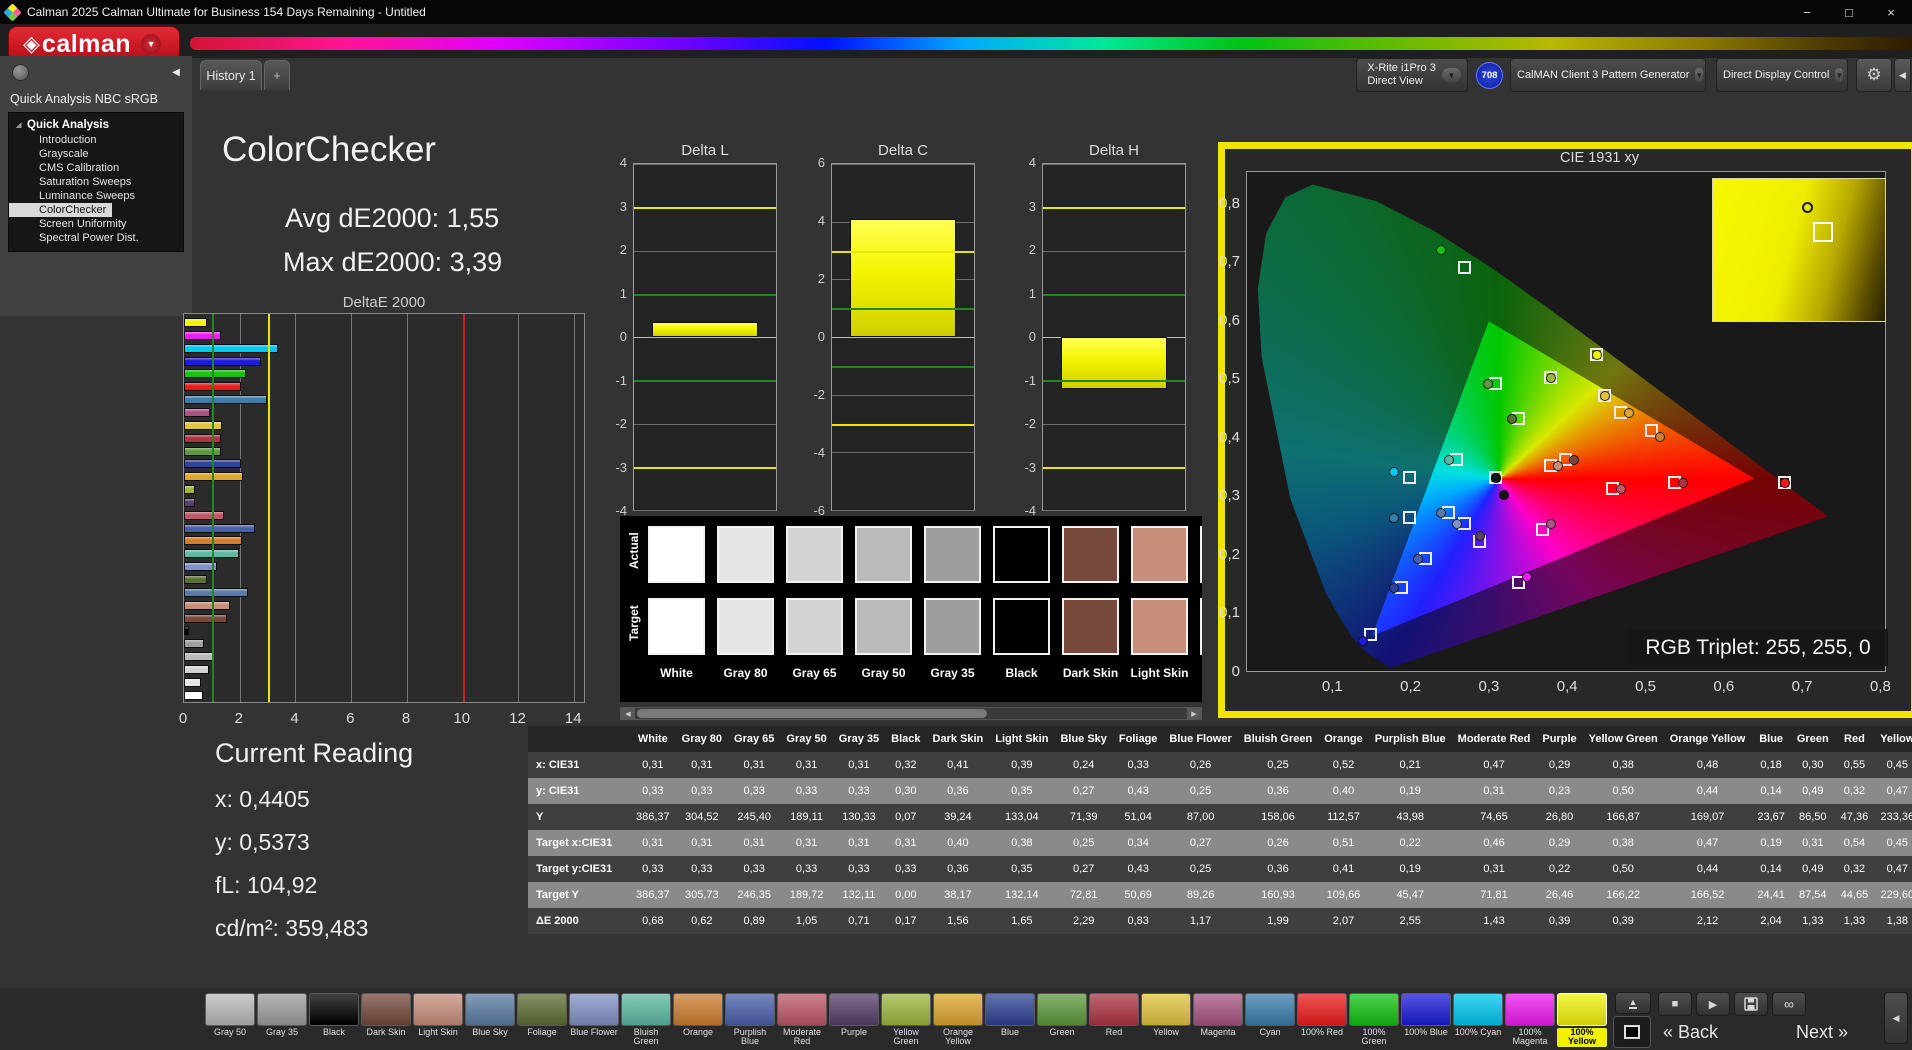  I want to click on collapse-right-panel-button: ◀, so click(1902, 75).